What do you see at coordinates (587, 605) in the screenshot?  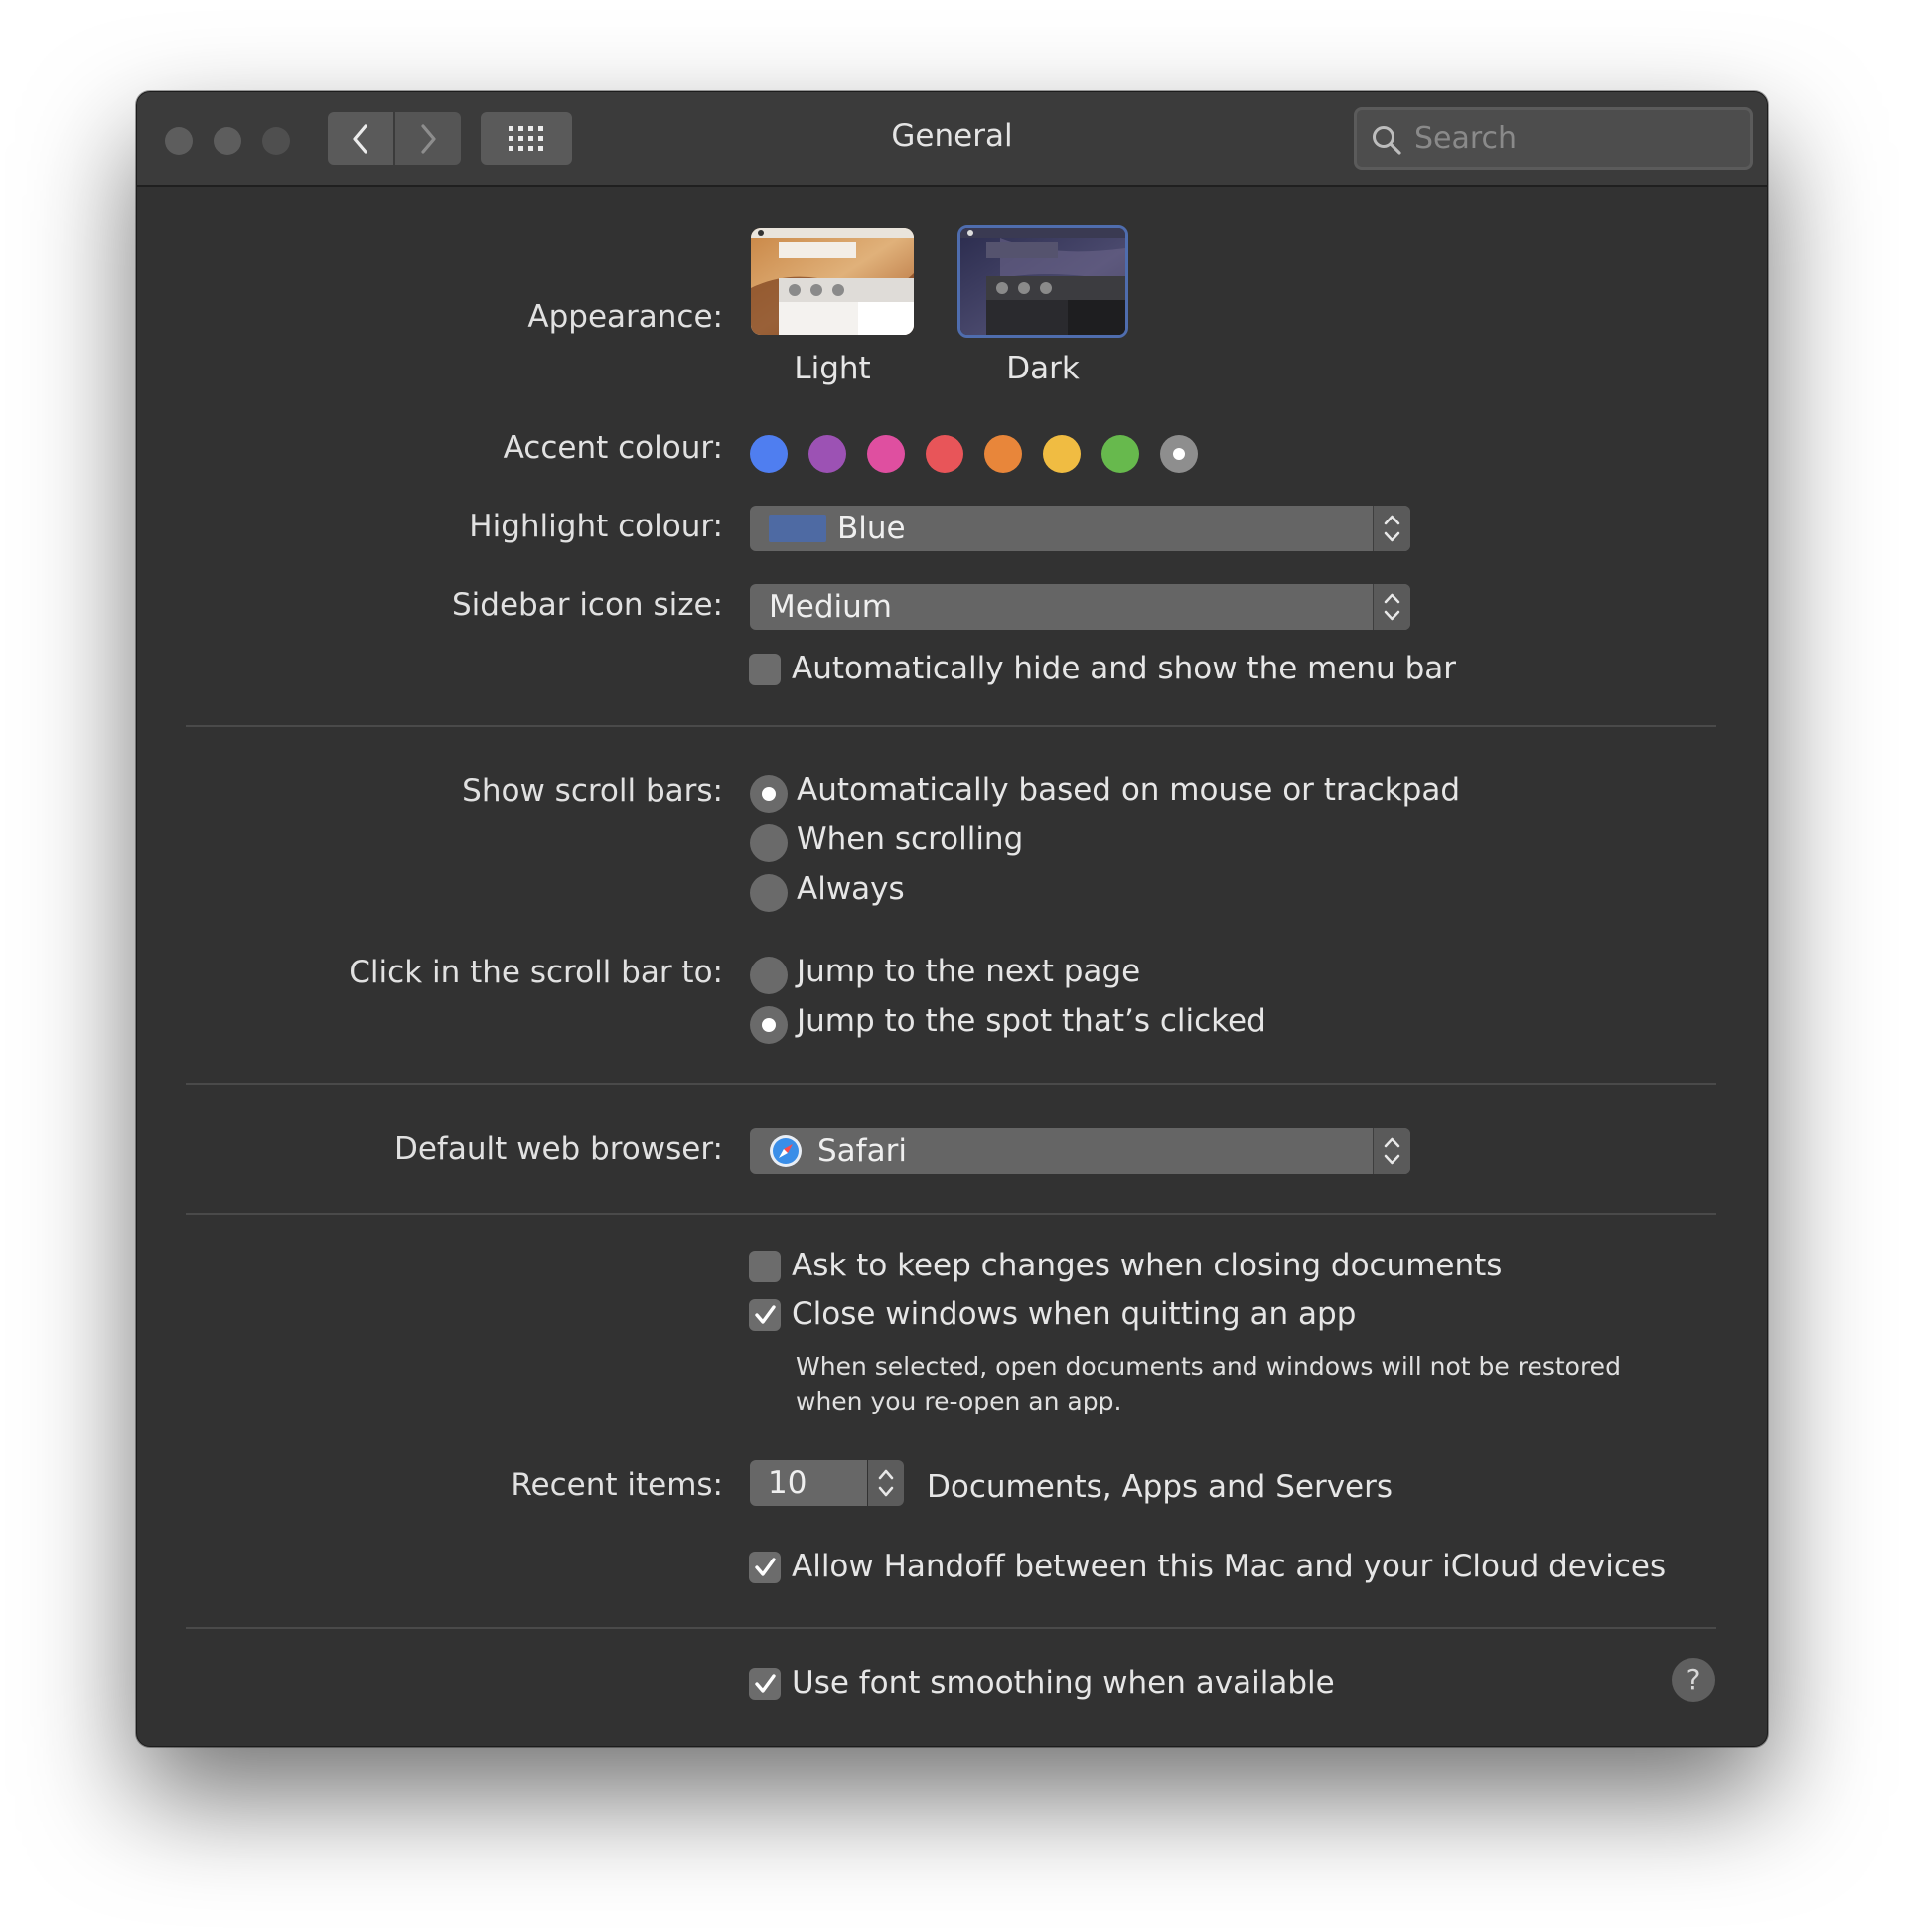 I see `sidebar-icon-size-label: Sidebar icon size:` at bounding box center [587, 605].